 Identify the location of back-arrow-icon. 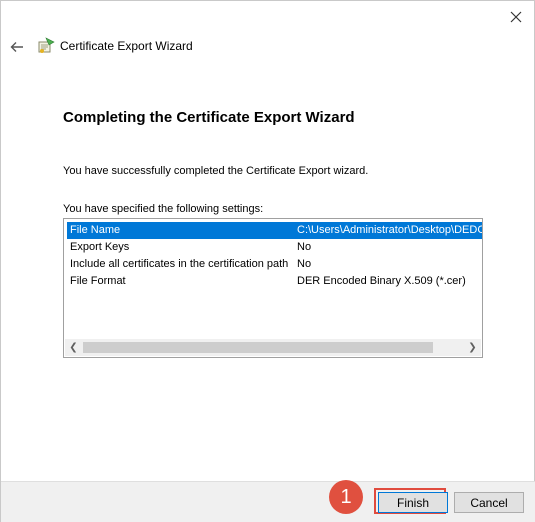
(16, 47).